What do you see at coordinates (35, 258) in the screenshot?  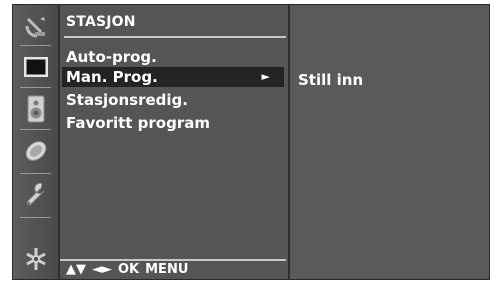 I see `input-plug-icon` at bounding box center [35, 258].